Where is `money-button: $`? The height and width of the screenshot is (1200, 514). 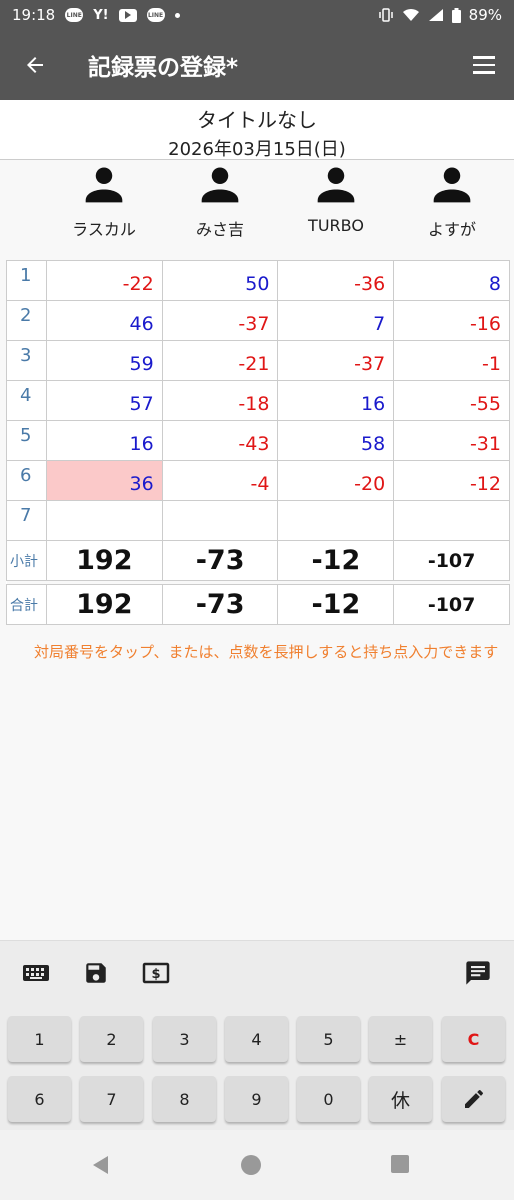
money-button: $ is located at coordinates (156, 973).